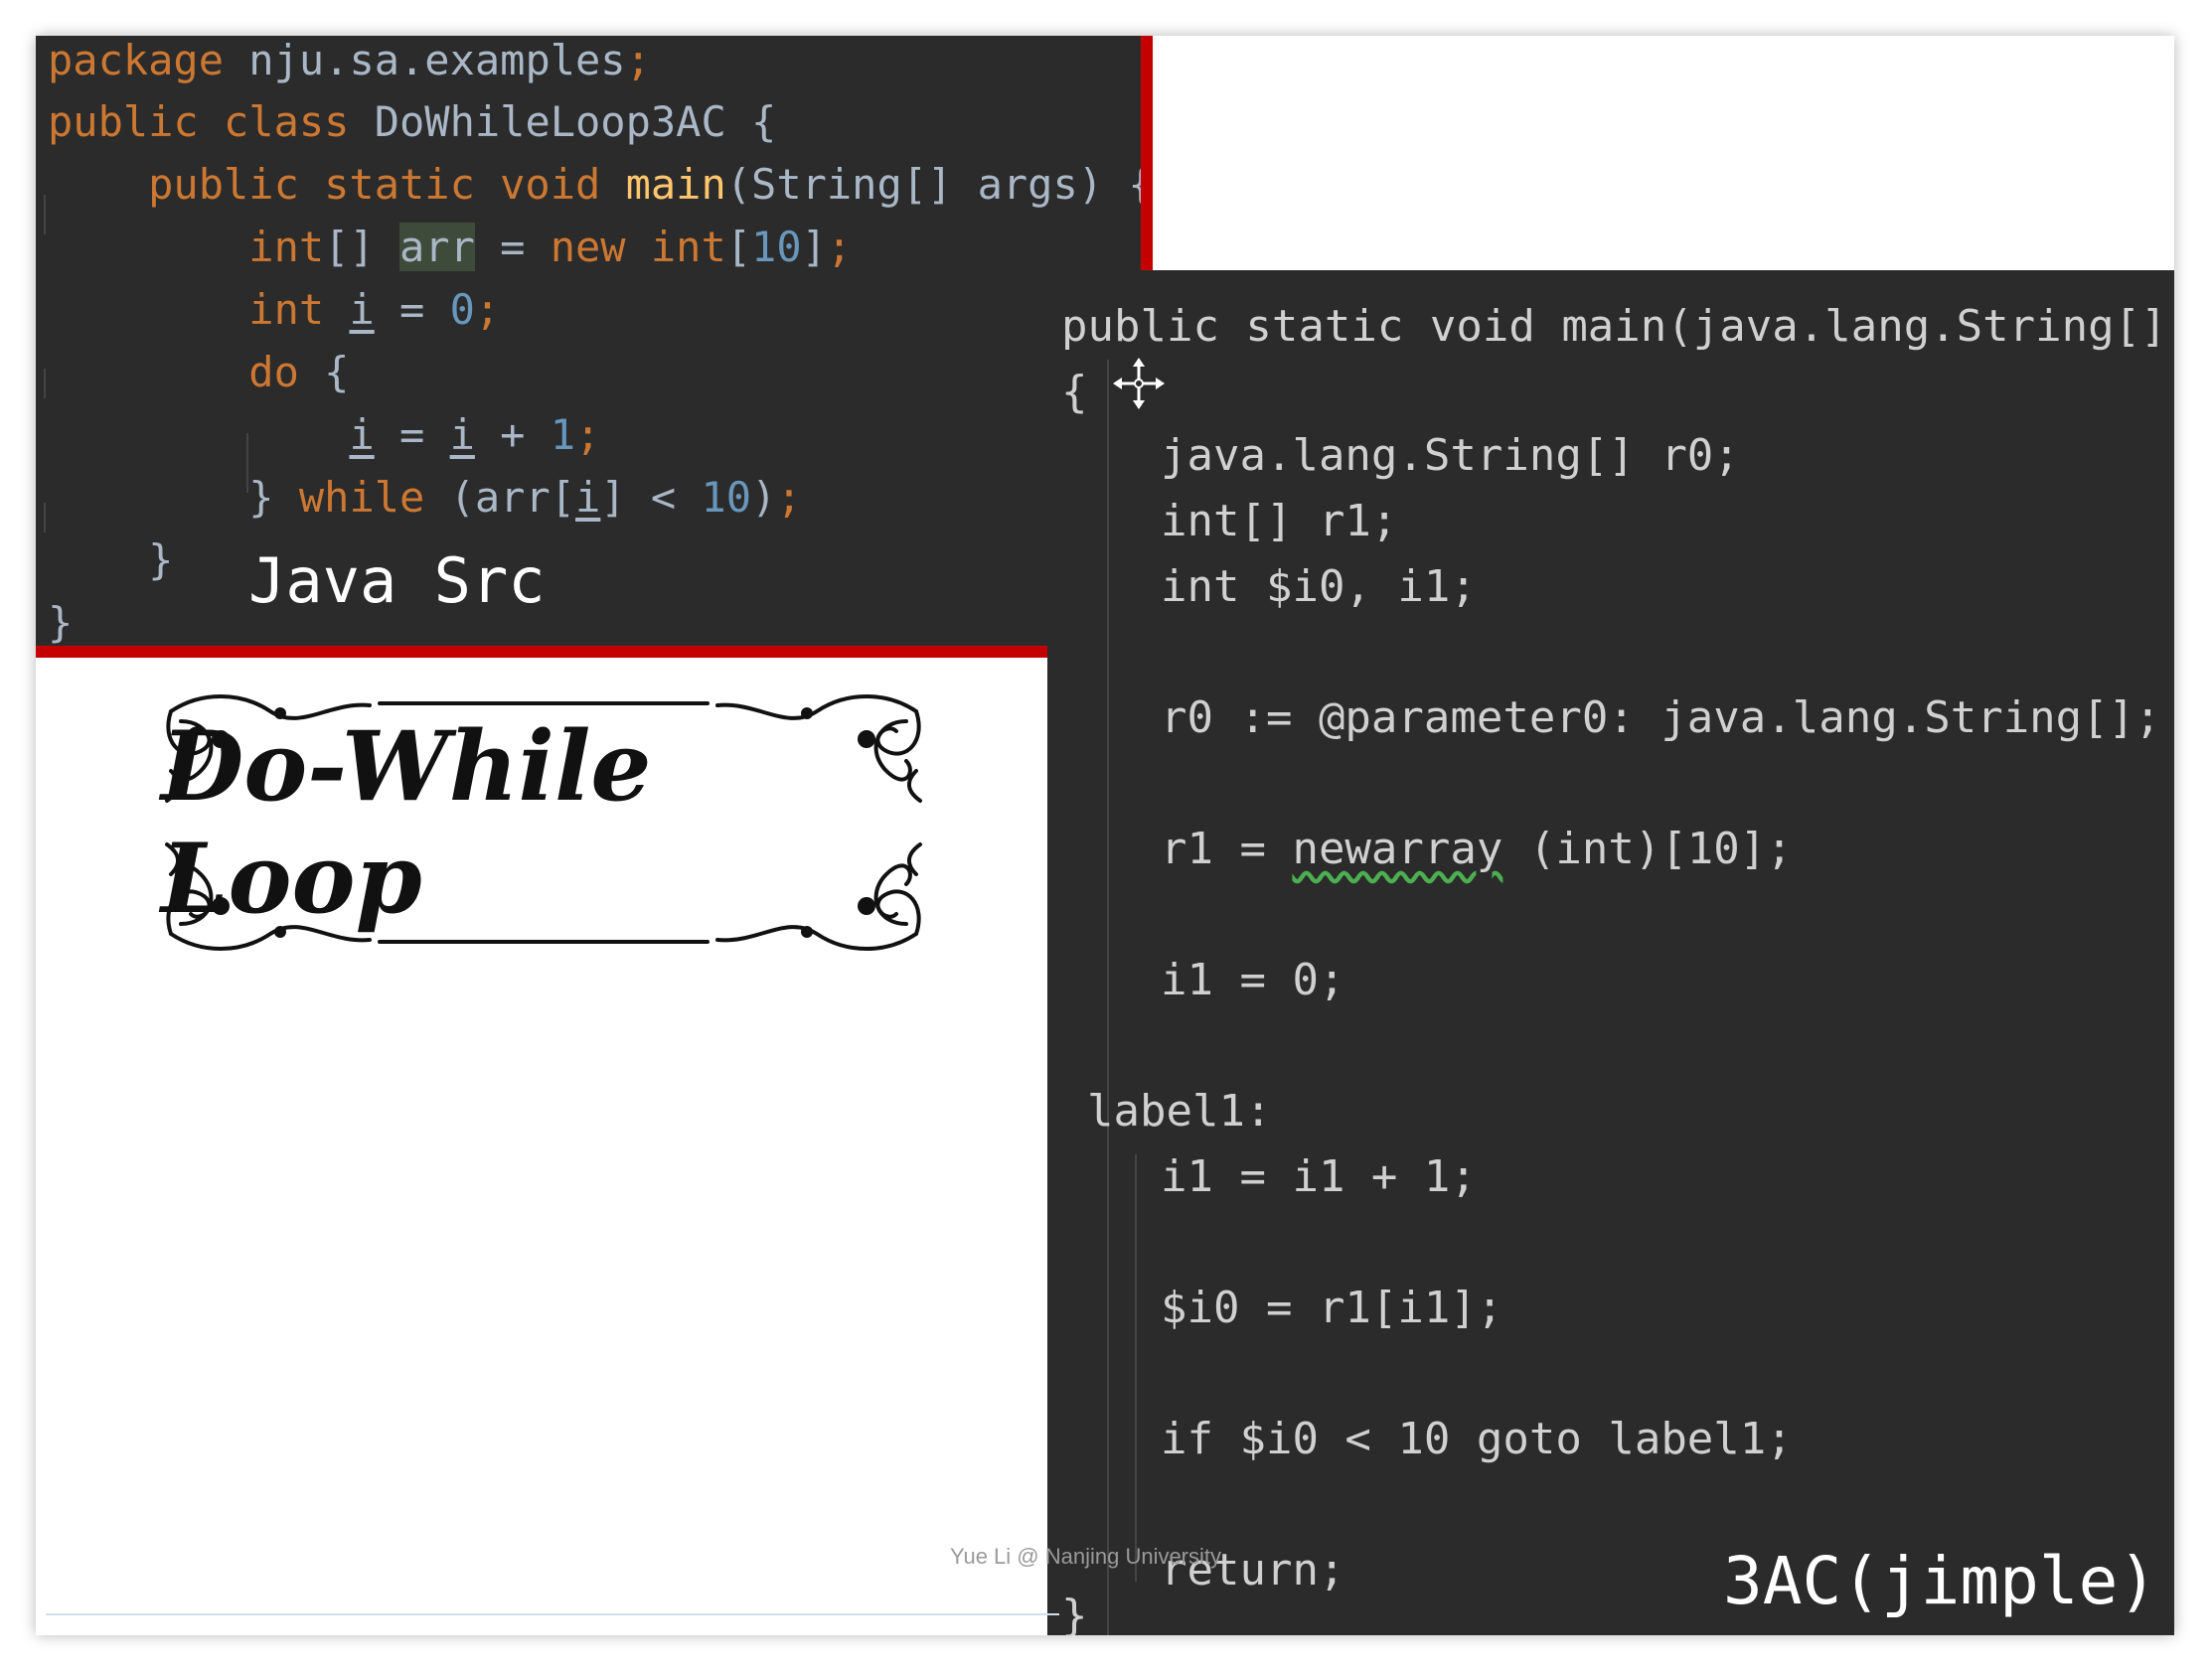 The image size is (2212, 1671). I want to click on jimple-load-stmt: $i0 = r1[i1];, so click(1332, 1308).